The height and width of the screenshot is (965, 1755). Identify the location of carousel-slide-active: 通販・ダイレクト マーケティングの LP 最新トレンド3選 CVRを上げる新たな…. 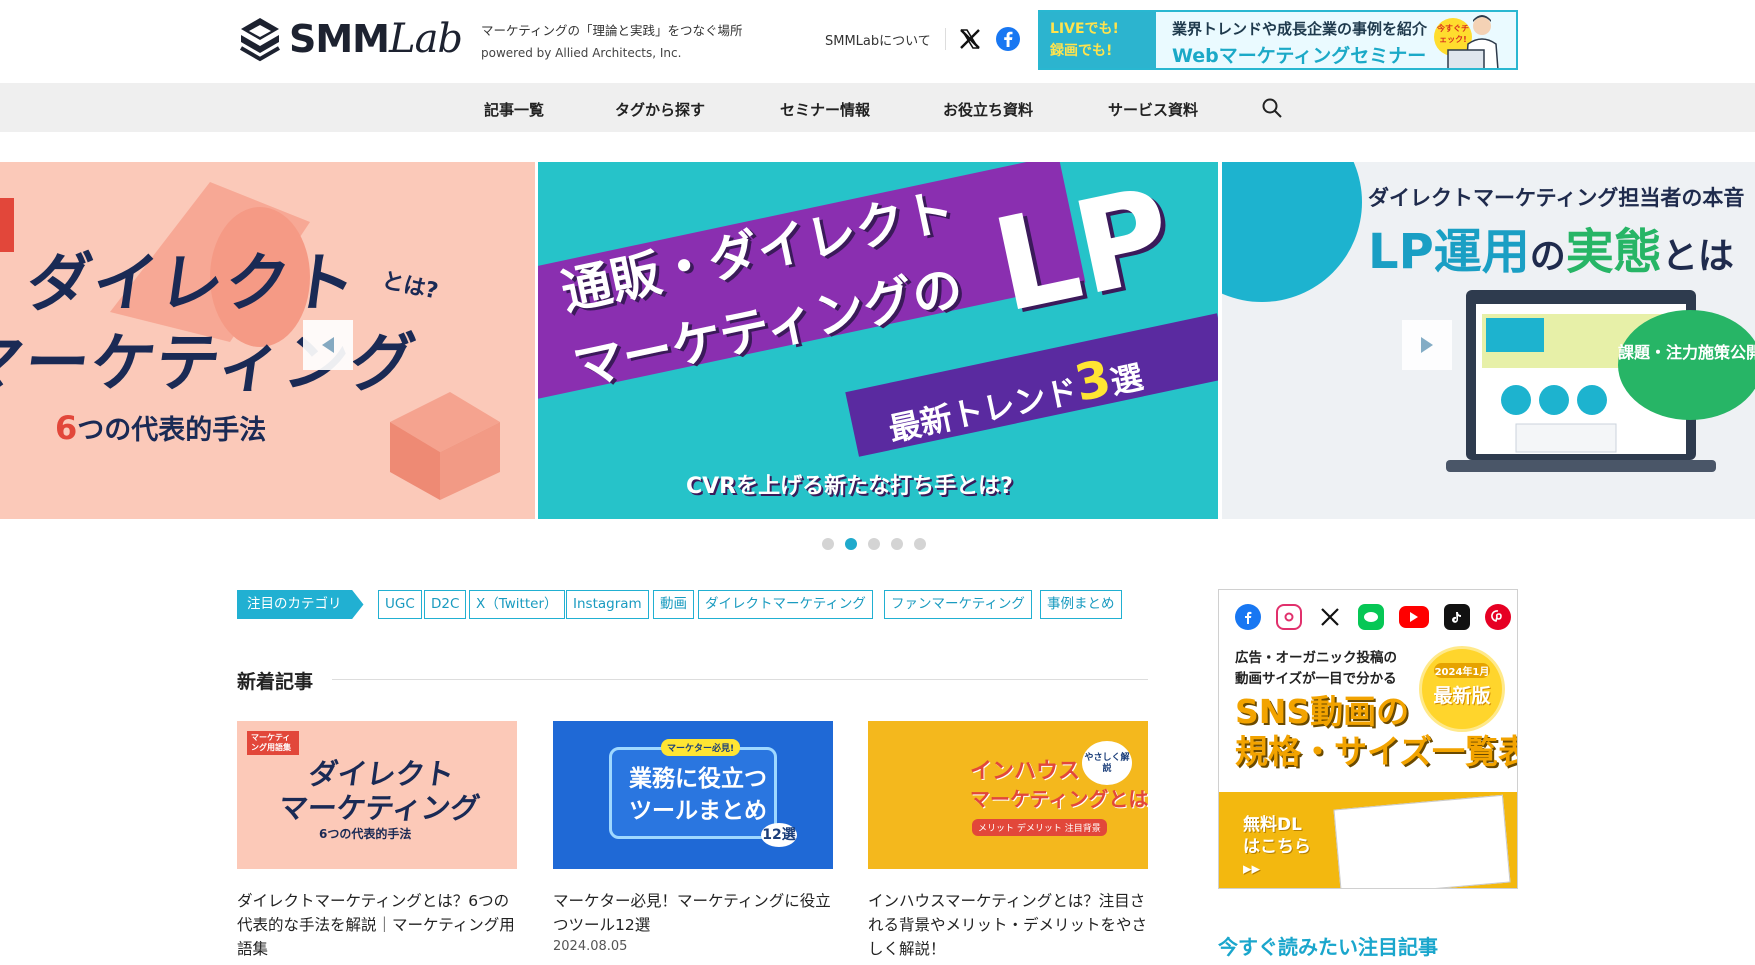
(878, 340).